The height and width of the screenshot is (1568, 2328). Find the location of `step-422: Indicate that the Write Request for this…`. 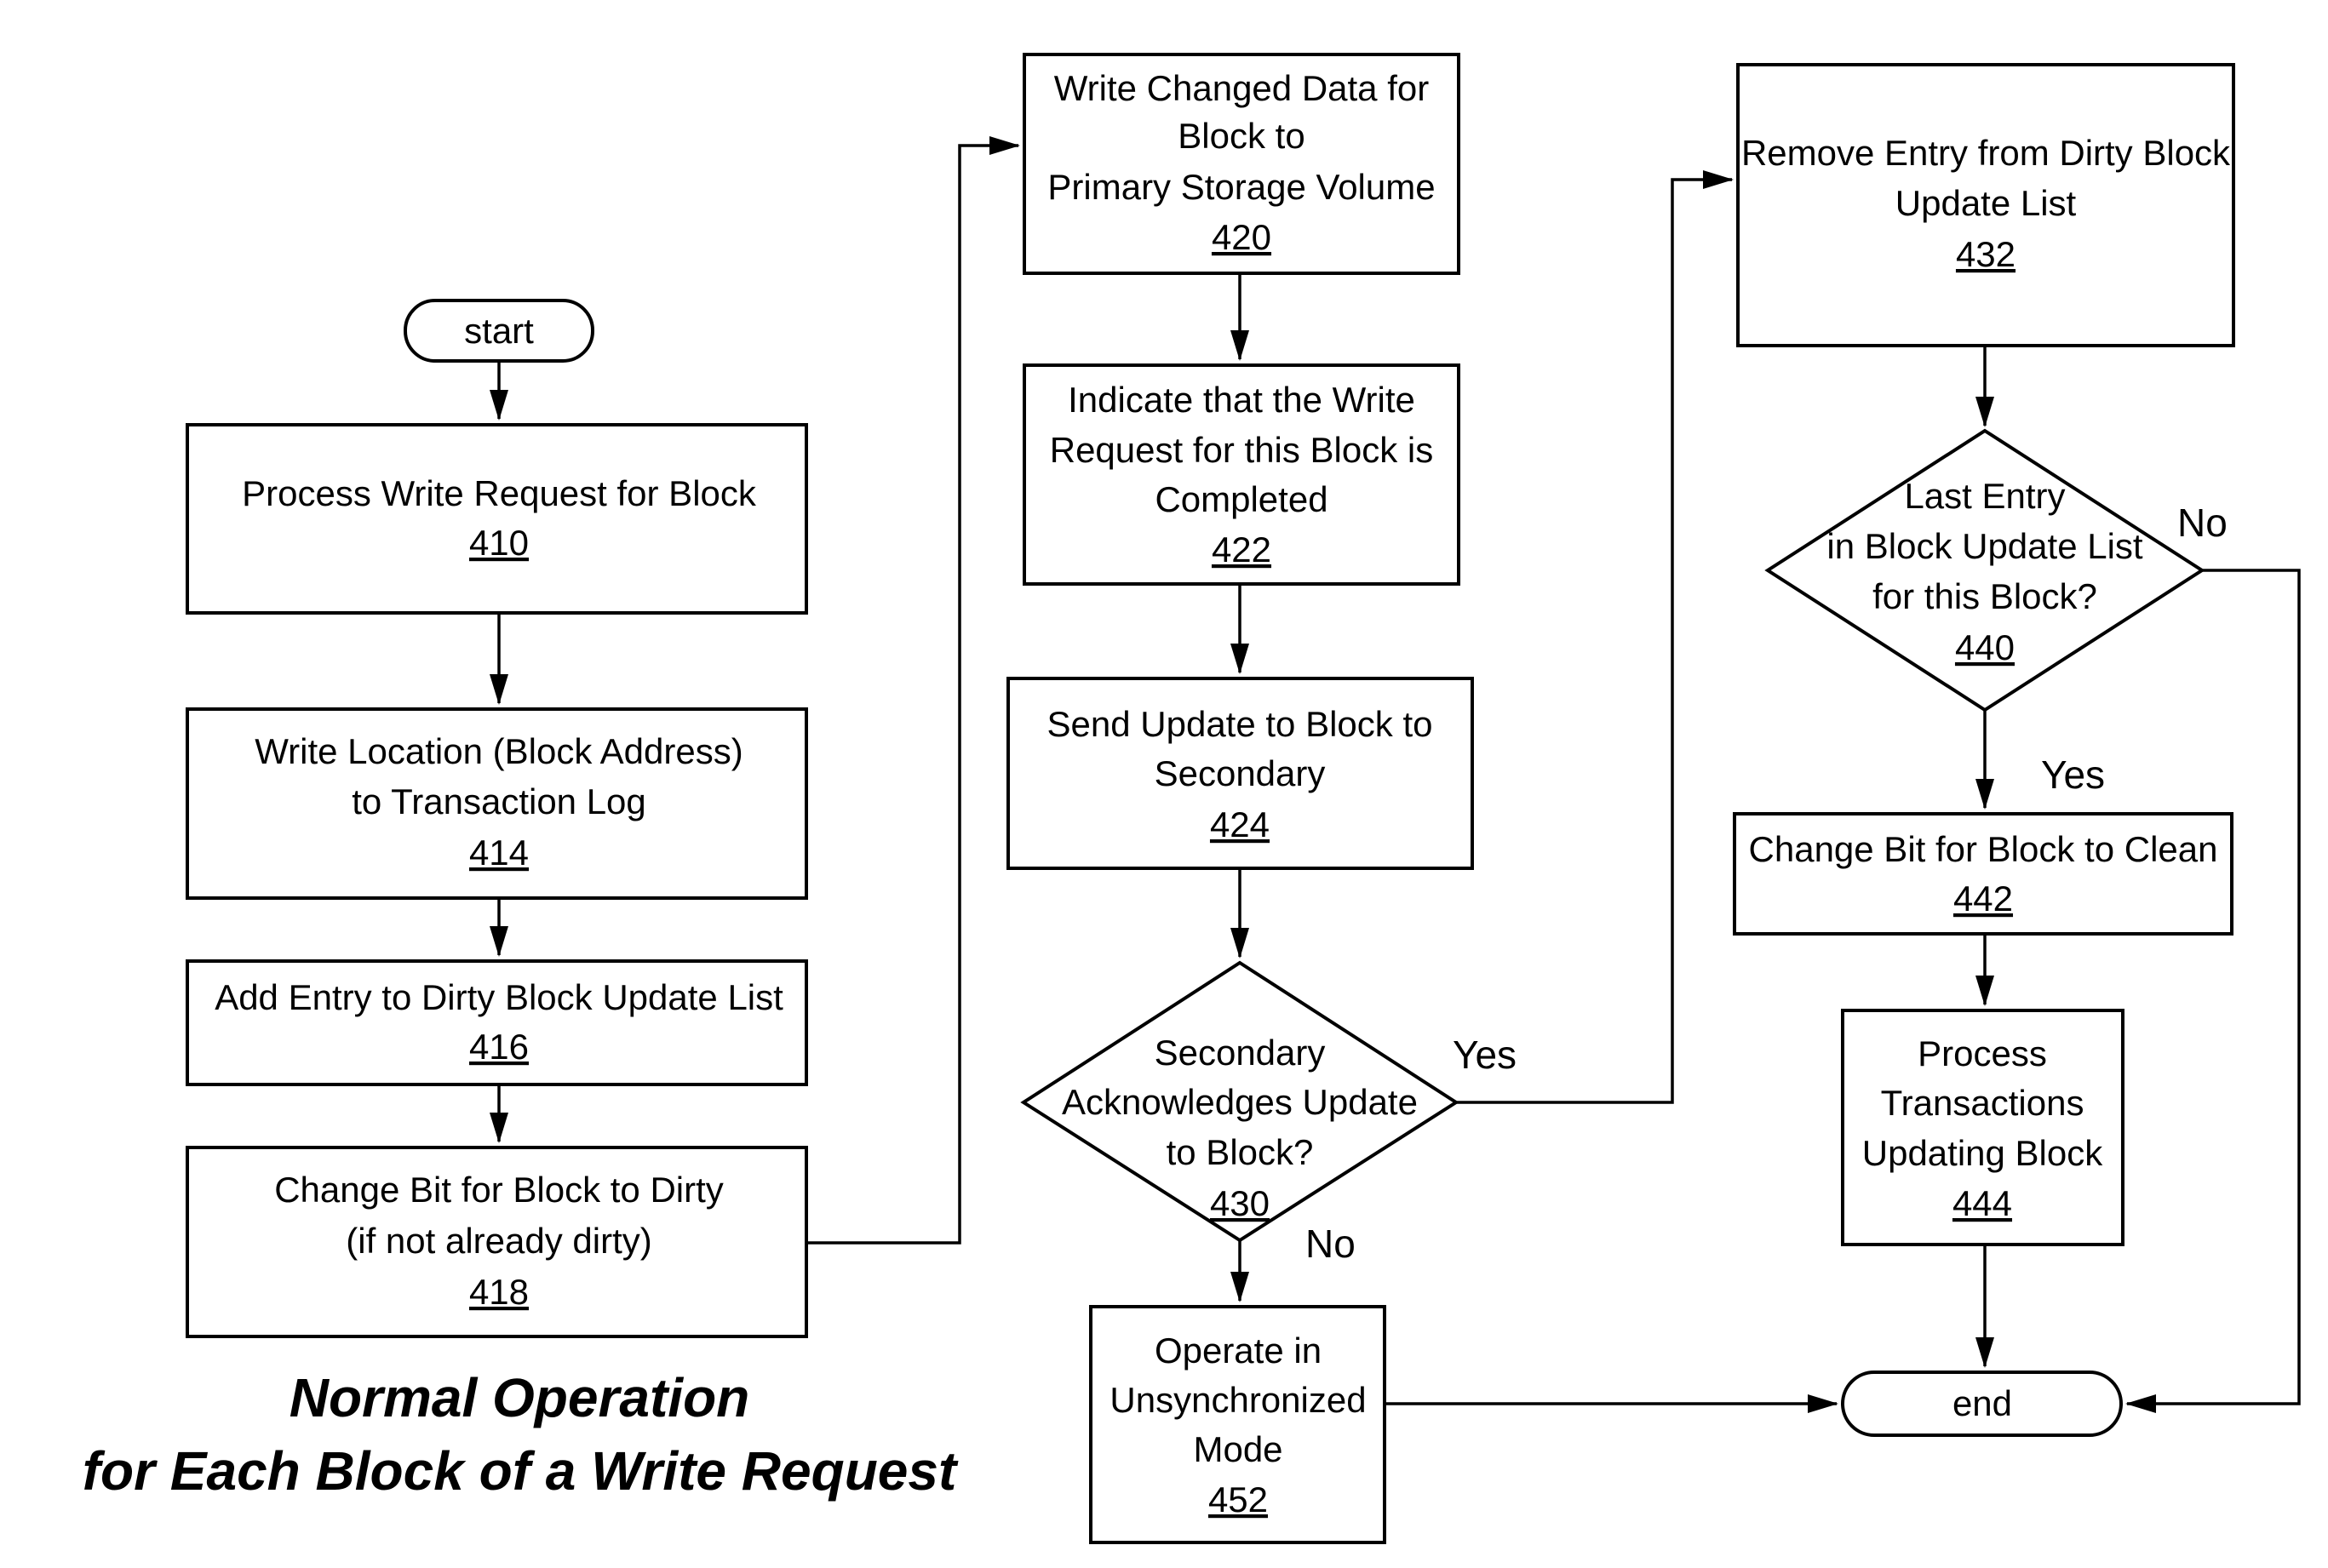

step-422: Indicate that the Write Request for this… is located at coordinates (1241, 474).